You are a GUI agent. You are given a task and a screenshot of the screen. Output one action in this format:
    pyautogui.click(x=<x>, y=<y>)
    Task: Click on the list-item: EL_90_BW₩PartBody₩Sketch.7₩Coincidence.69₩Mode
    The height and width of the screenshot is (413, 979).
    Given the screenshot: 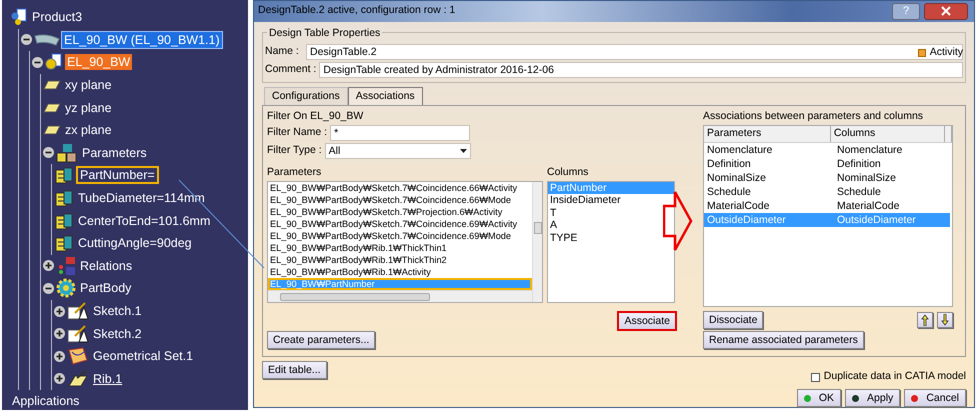 What is the action you would take?
    pyautogui.click(x=400, y=236)
    